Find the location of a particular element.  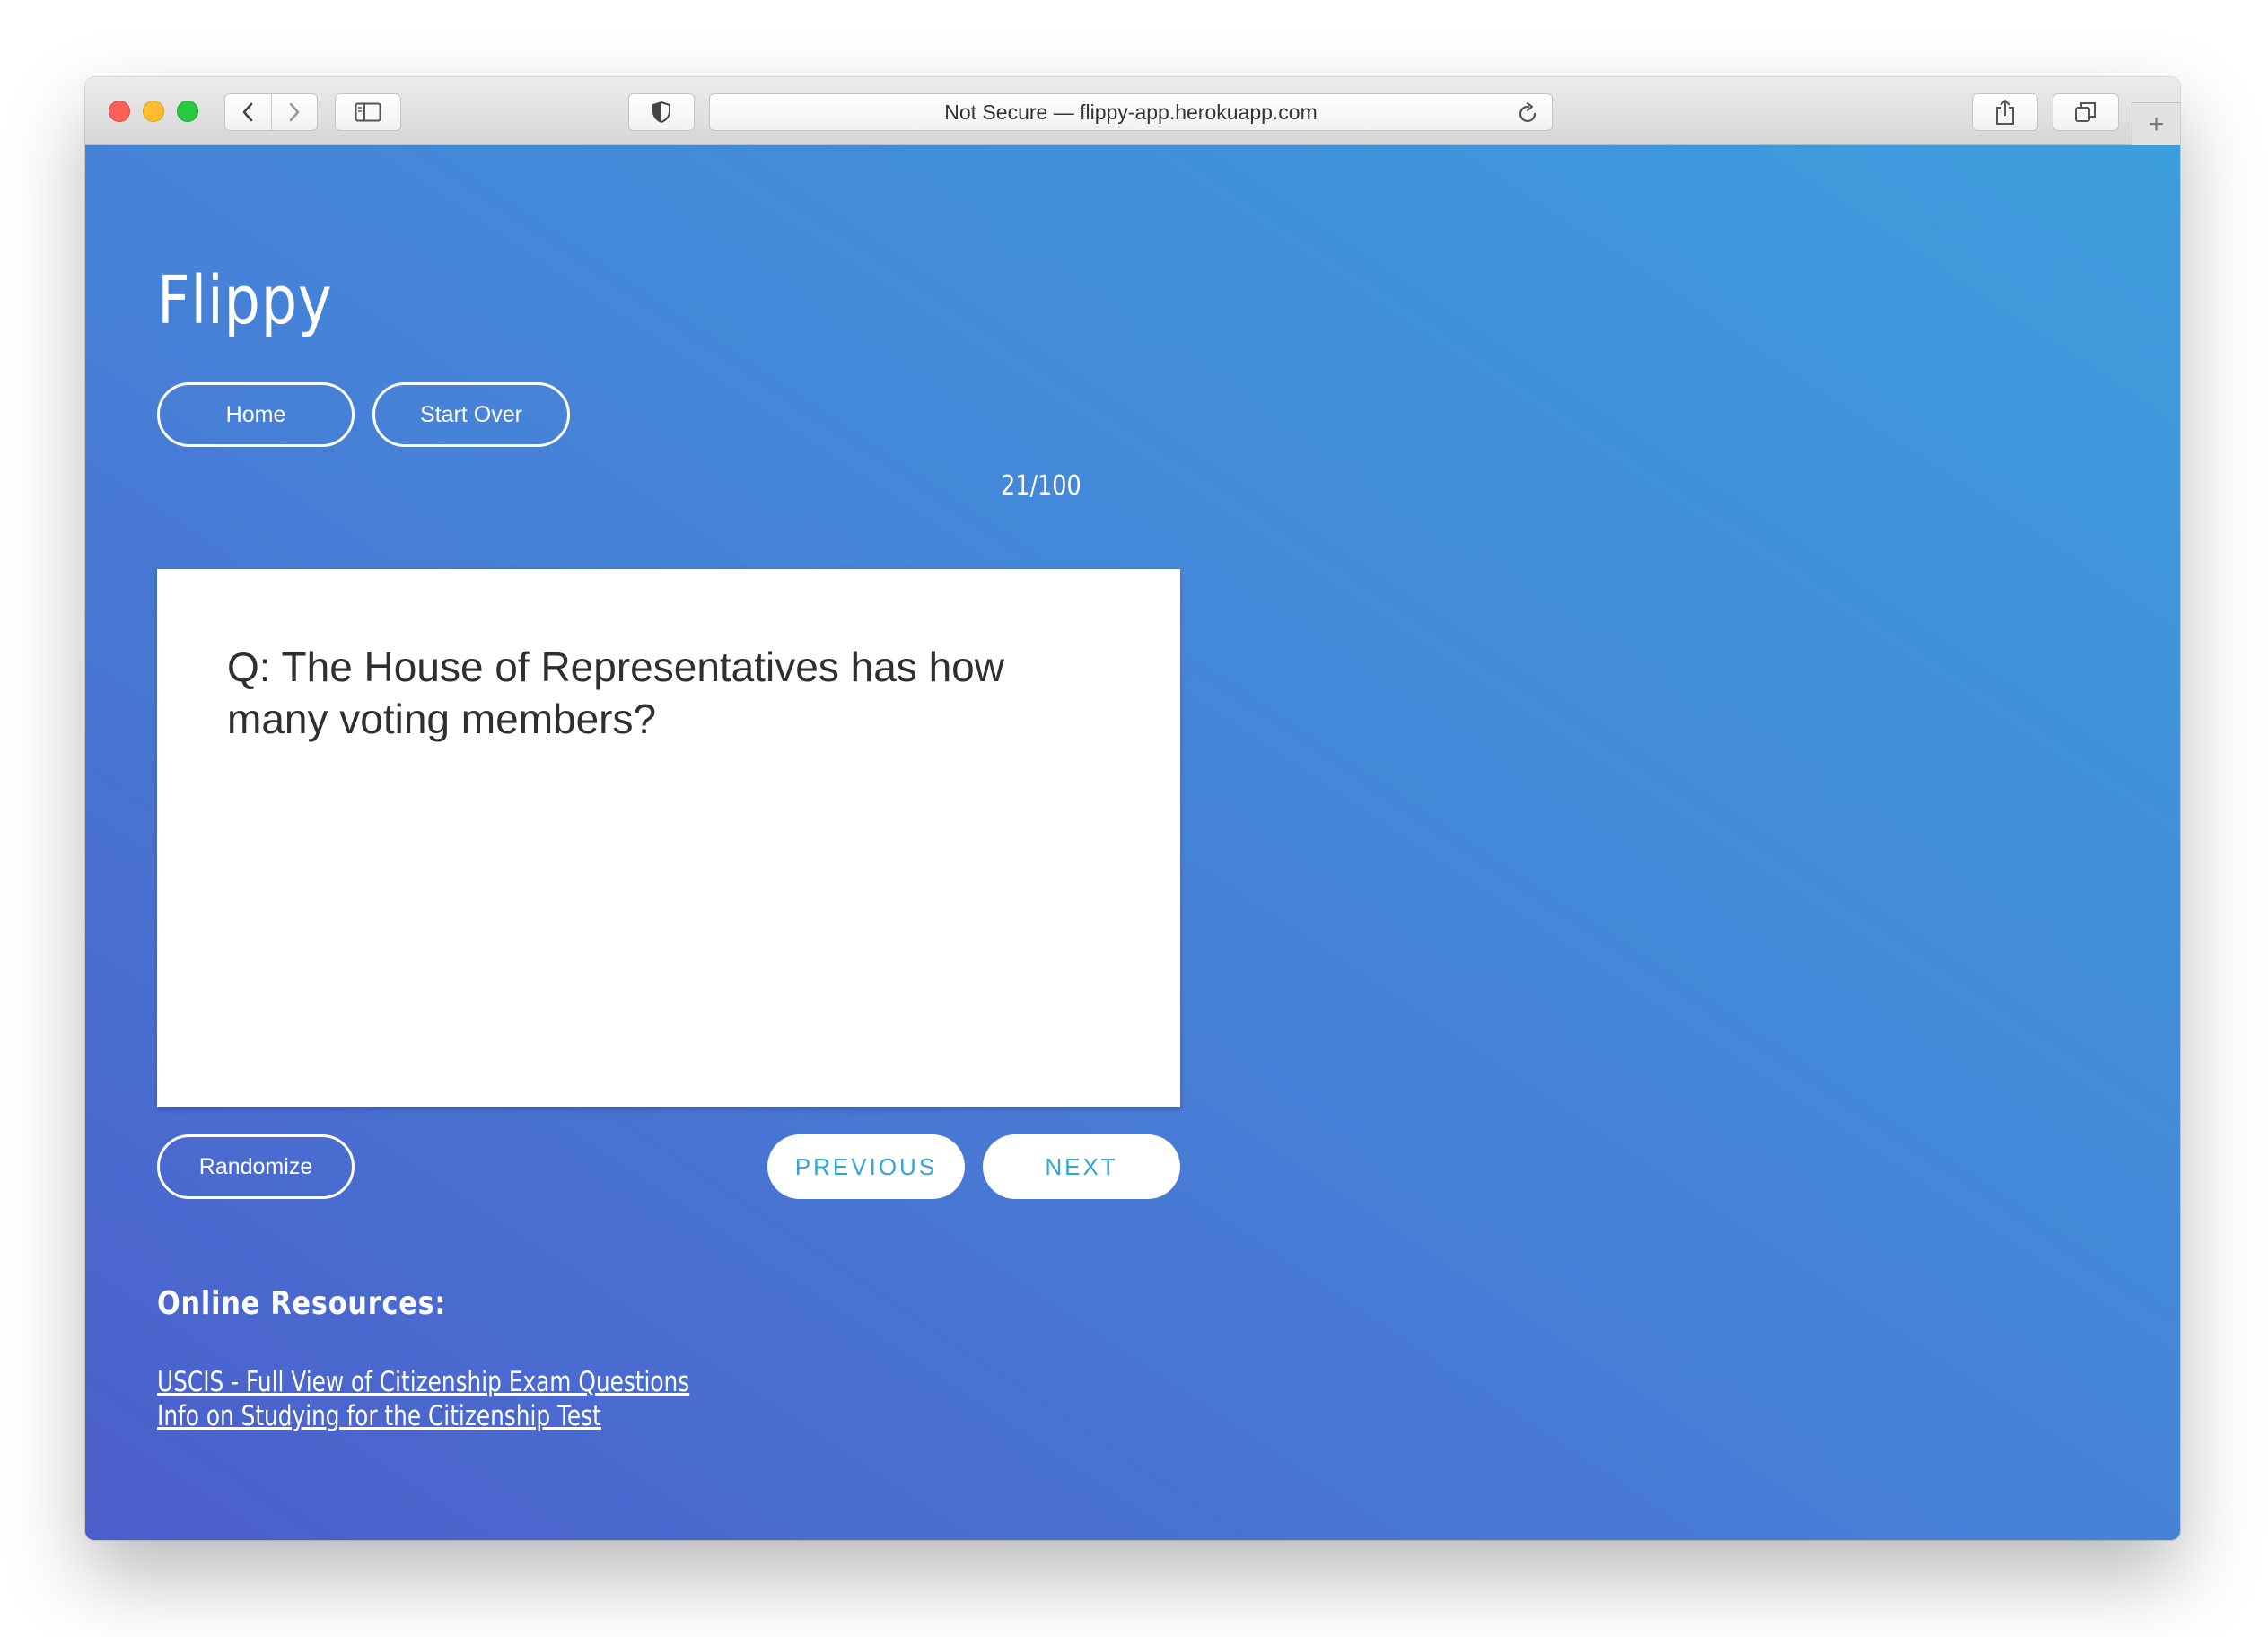

browser-toolbar: Not Secure — flippy-app.herokuapp.com + is located at coordinates (1132, 111).